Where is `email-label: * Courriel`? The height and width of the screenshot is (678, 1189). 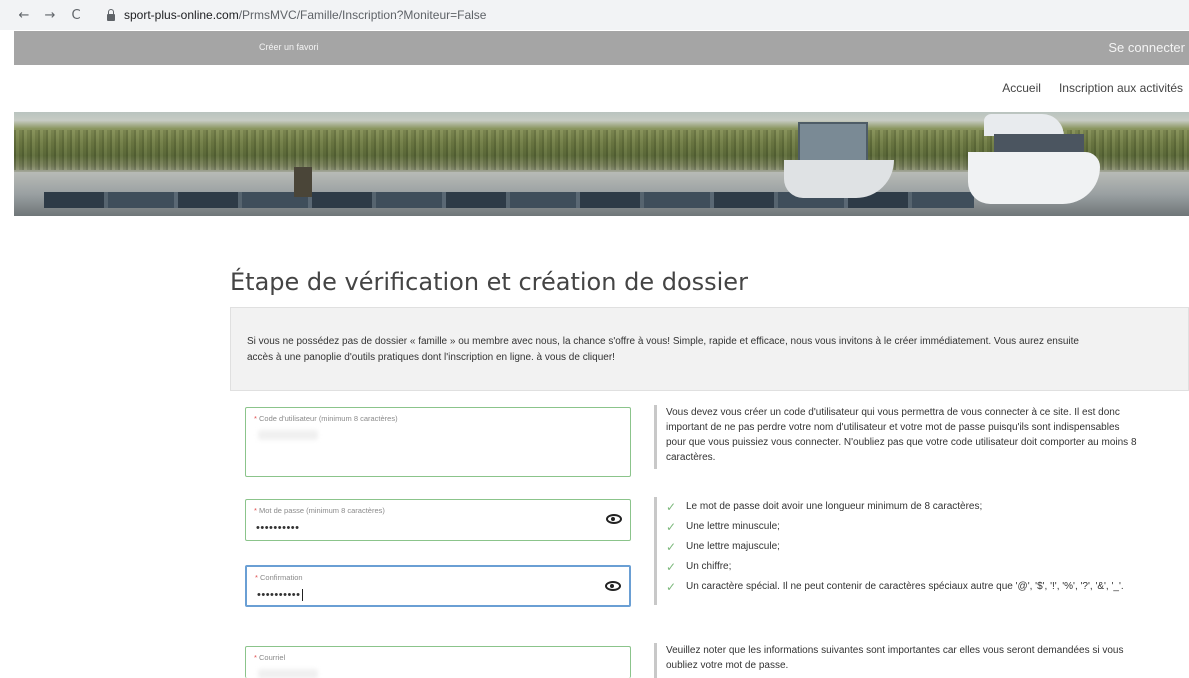 email-label: * Courriel is located at coordinates (270, 657).